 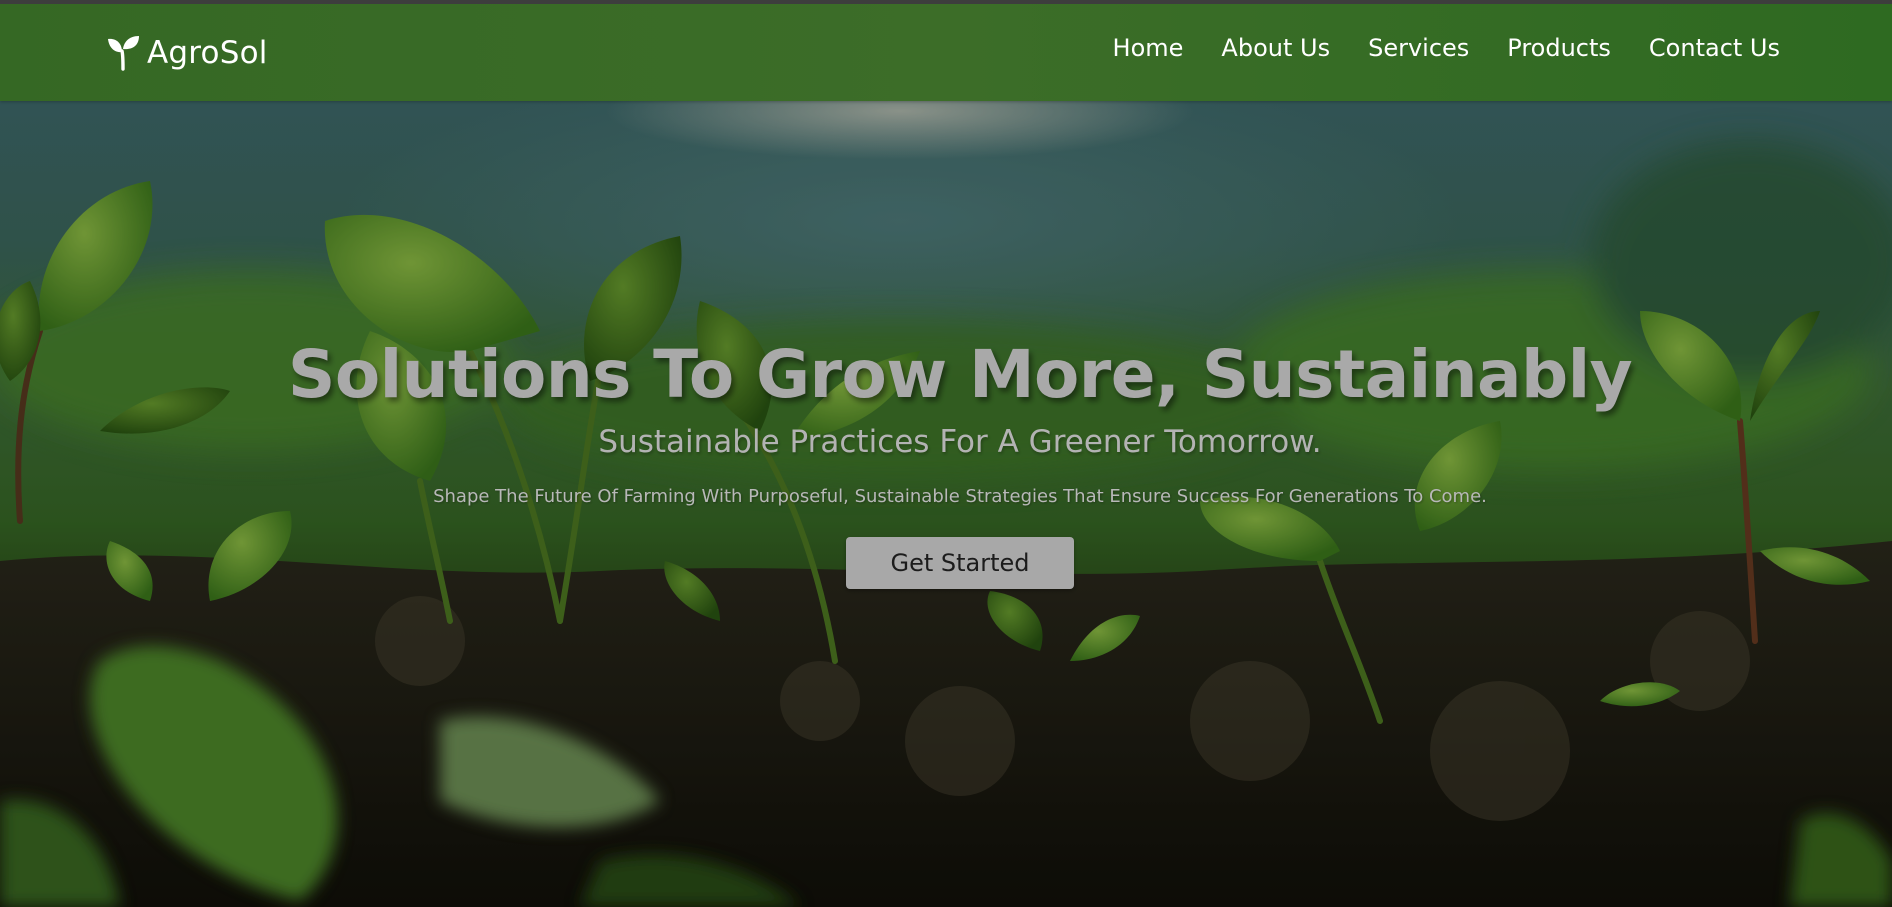 I want to click on hero-title: Solutions To Grow More, Sustainably, so click(x=960, y=374).